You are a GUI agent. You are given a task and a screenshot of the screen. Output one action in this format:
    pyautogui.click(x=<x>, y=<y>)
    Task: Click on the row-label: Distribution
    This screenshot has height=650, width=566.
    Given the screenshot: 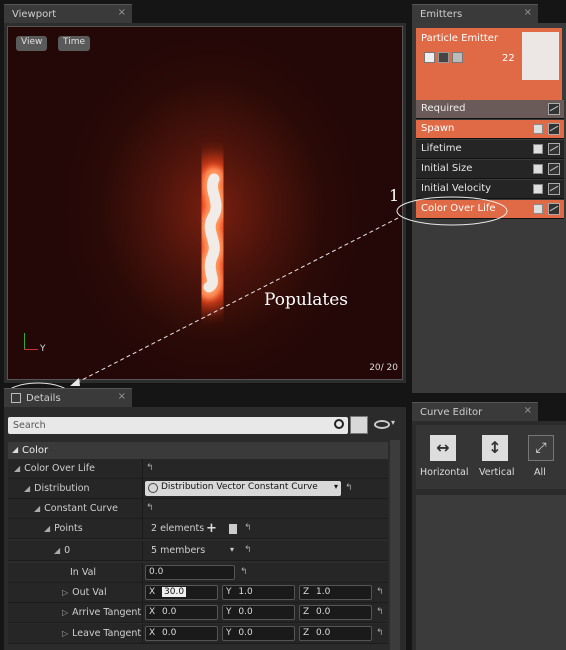 What is the action you would take?
    pyautogui.click(x=62, y=488)
    